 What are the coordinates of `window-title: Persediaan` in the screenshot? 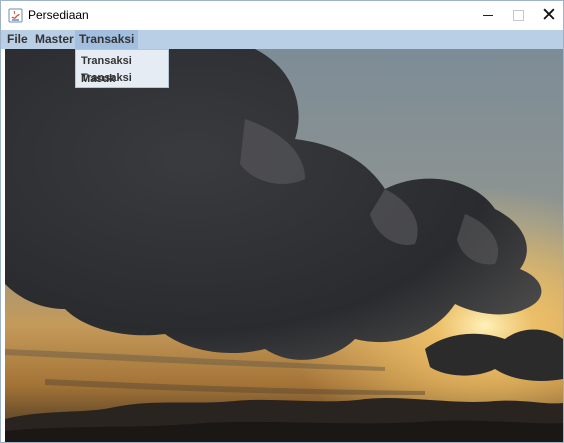 It's located at (58, 15).